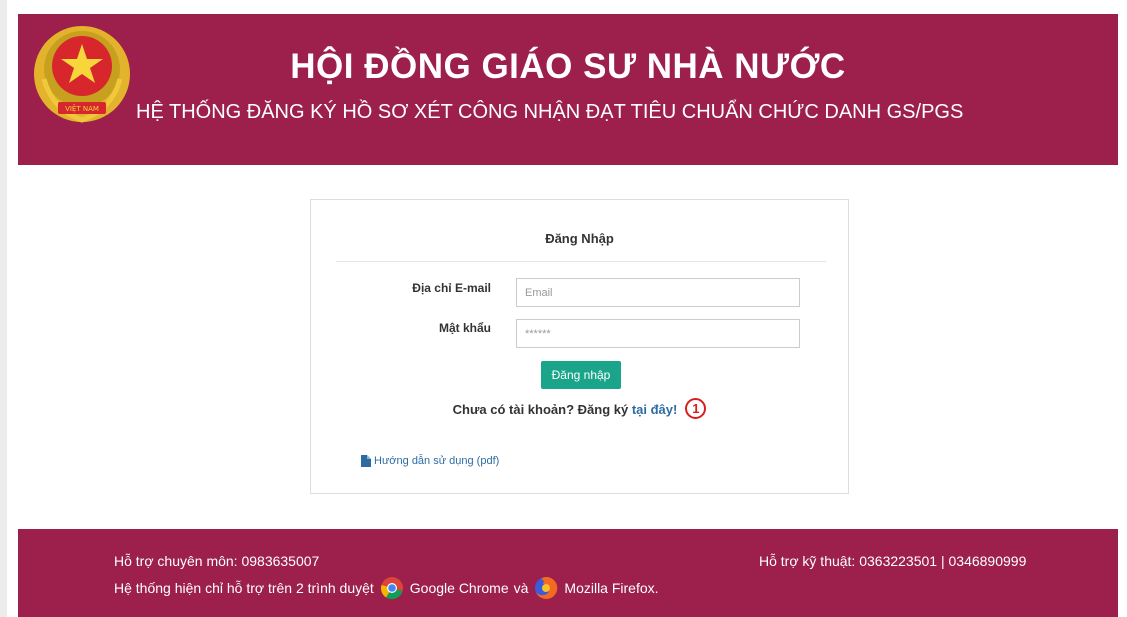 This screenshot has width=1127, height=617. Describe the element at coordinates (3, 308) in the screenshot. I see `left-rail` at that location.